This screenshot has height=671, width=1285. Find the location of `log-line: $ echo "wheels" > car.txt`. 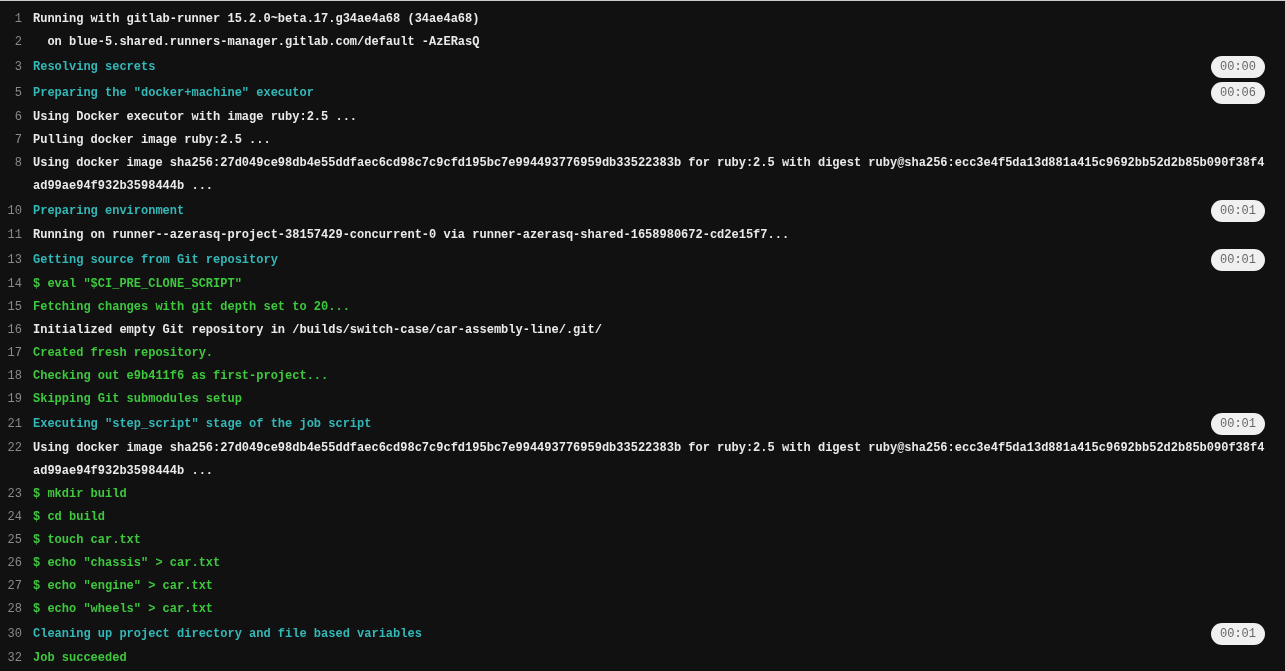

log-line: $ echo "wheels" > car.txt is located at coordinates (123, 609).